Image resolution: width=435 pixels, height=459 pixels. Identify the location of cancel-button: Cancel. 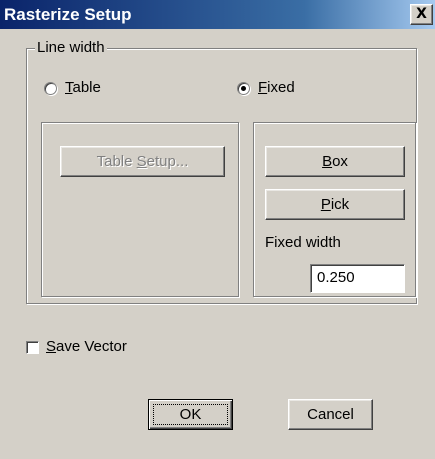
(330, 414).